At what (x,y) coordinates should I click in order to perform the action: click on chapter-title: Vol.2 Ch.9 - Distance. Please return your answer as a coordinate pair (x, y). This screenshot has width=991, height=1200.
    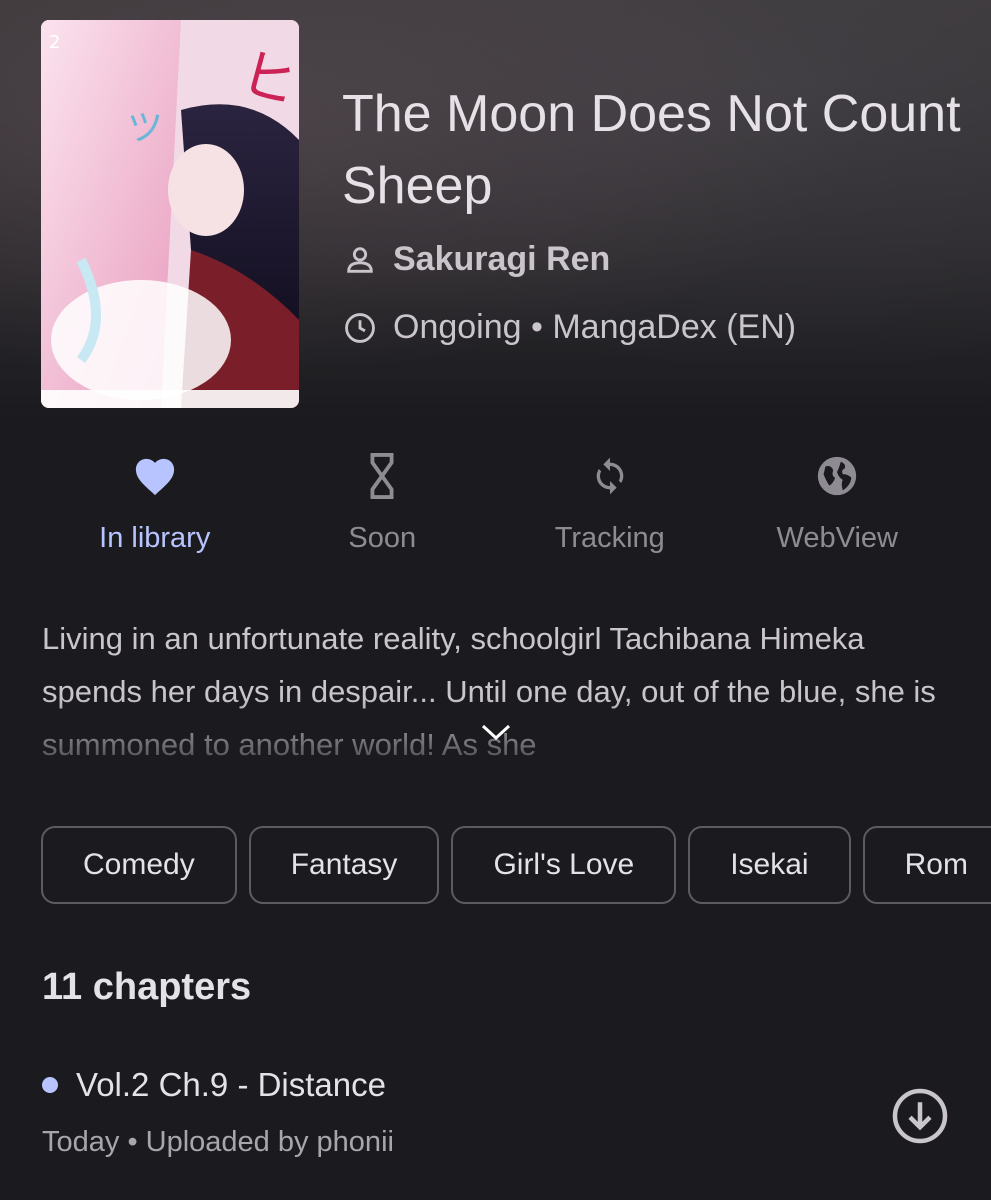
    Looking at the image, I should click on (231, 1084).